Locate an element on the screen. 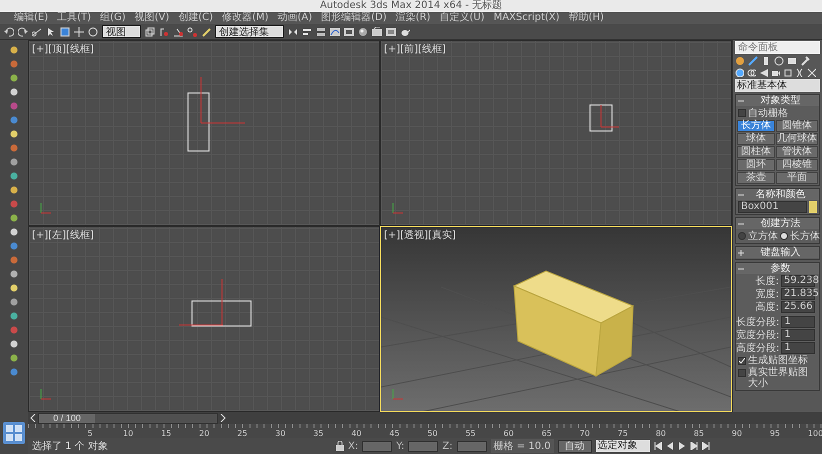 The image size is (822, 454). plus-icon is located at coordinates (741, 253).